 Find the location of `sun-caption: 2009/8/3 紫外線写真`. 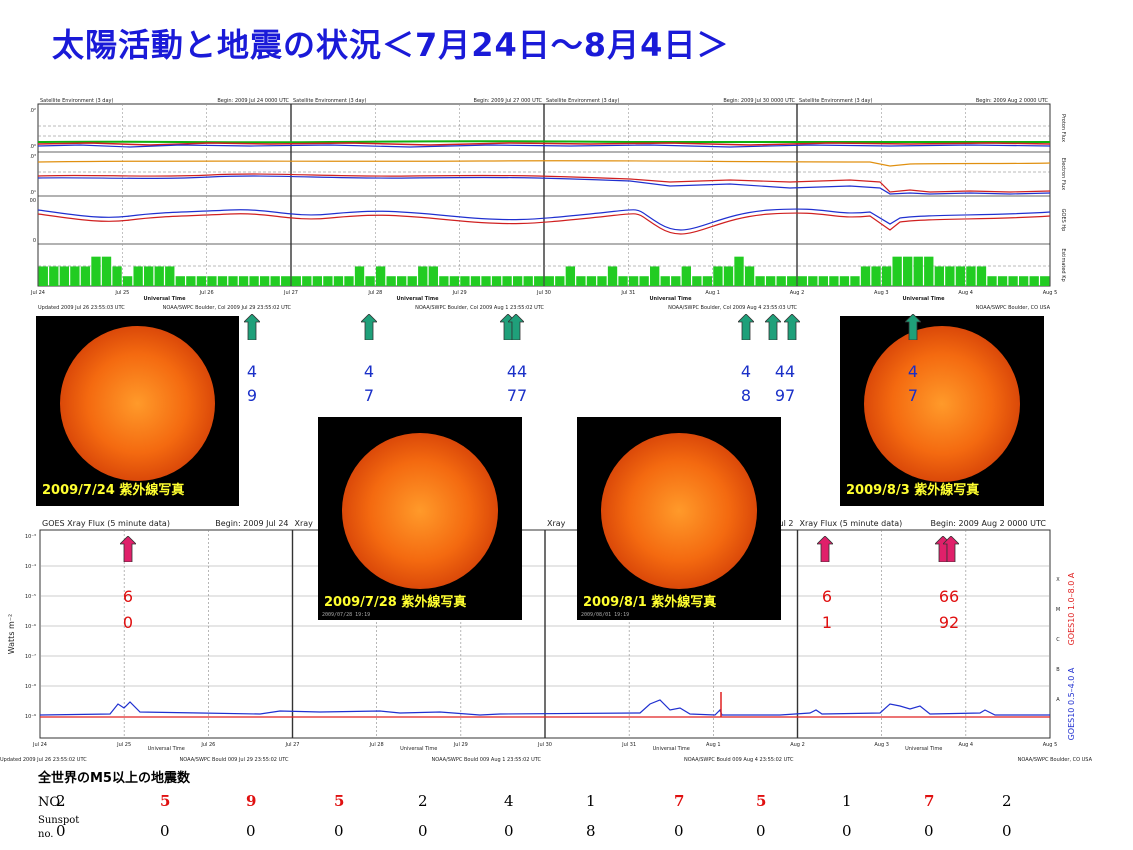

sun-caption: 2009/8/3 紫外線写真 is located at coordinates (913, 490).